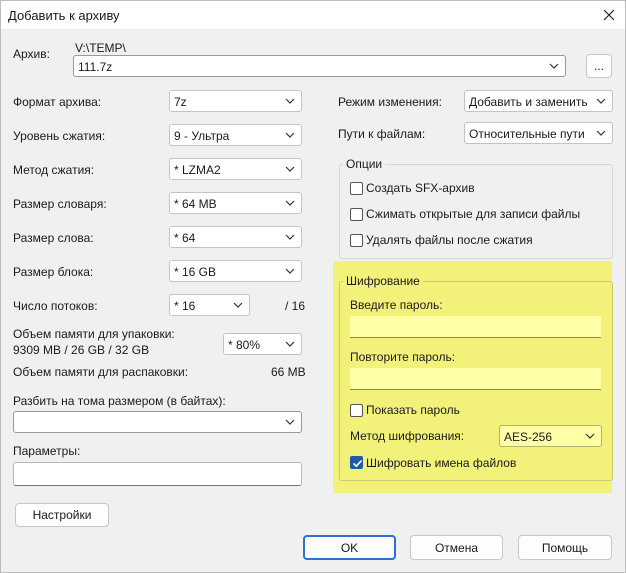 The width and height of the screenshot is (626, 573). Describe the element at coordinates (528, 437) in the screenshot. I see `enc-method-value: AES-256` at that location.